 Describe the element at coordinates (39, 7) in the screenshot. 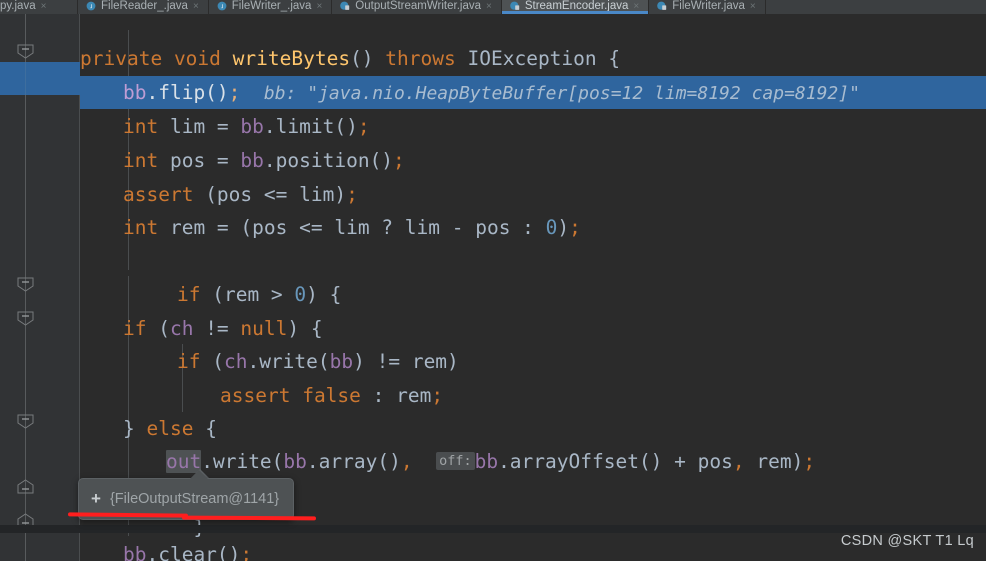

I see `editor-tab-0: py.java ×` at that location.